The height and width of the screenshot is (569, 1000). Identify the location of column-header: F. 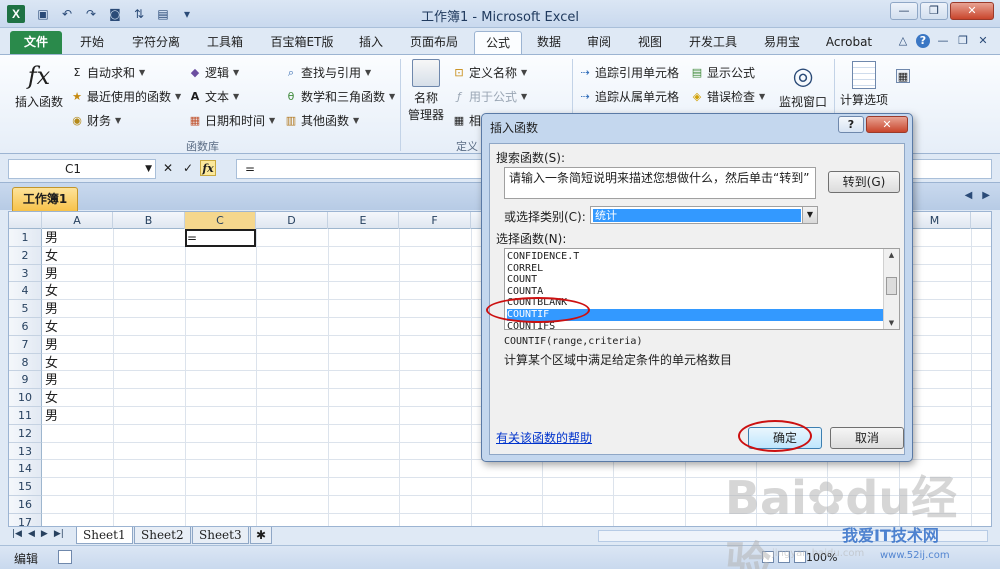
(435, 220).